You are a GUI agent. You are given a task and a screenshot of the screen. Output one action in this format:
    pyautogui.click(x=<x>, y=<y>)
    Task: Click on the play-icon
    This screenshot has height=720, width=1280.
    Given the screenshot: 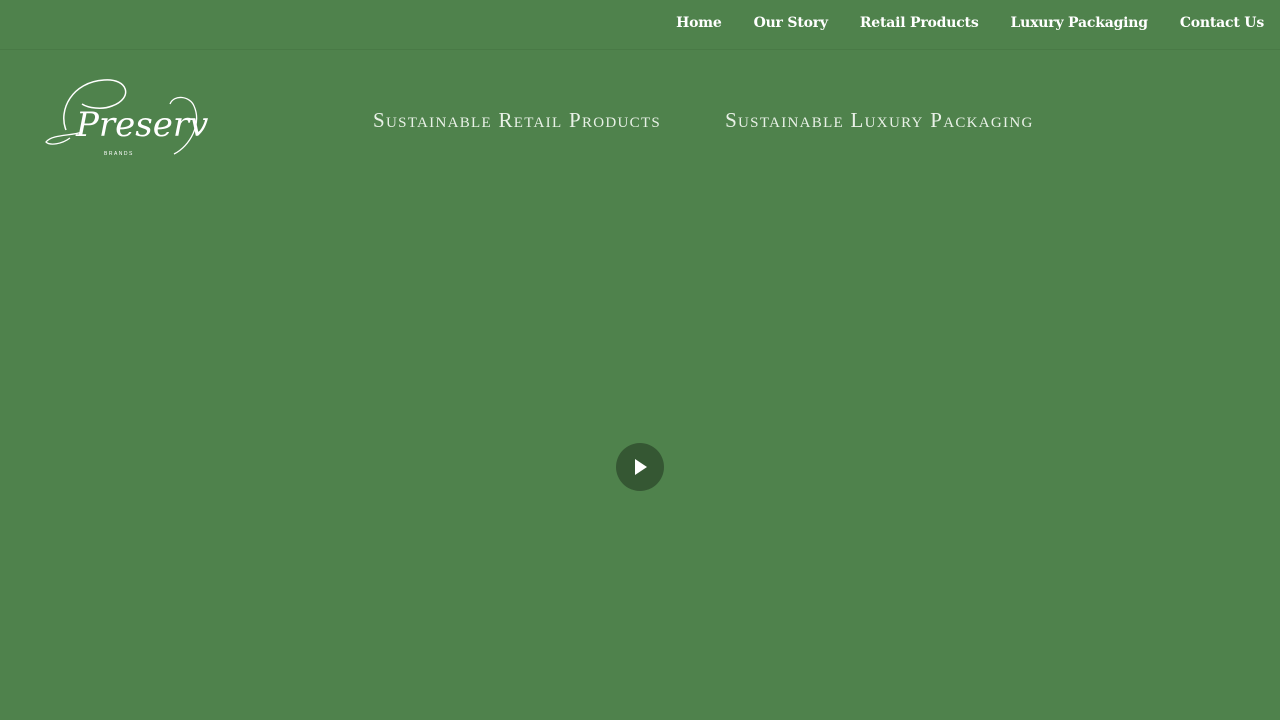 What is the action you would take?
    pyautogui.click(x=641, y=467)
    